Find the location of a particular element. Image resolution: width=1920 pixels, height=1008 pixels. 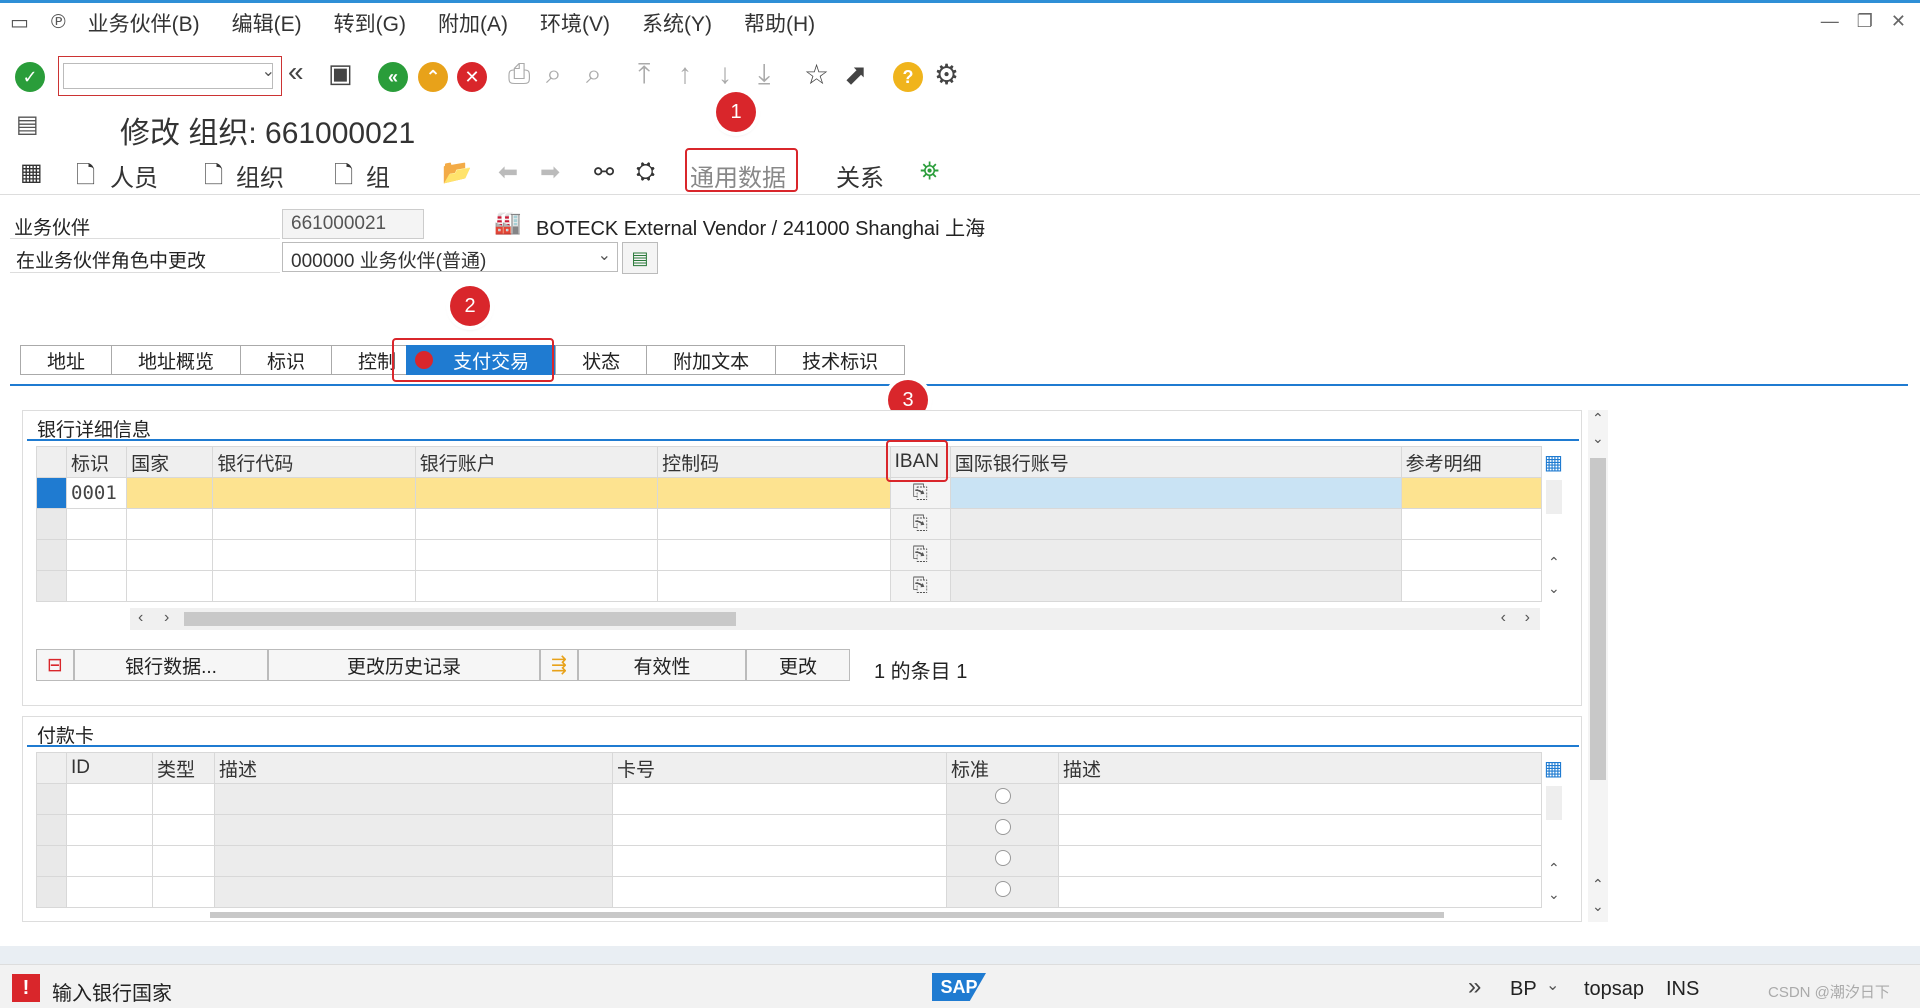

validity-button: 有效性 is located at coordinates (662, 665).